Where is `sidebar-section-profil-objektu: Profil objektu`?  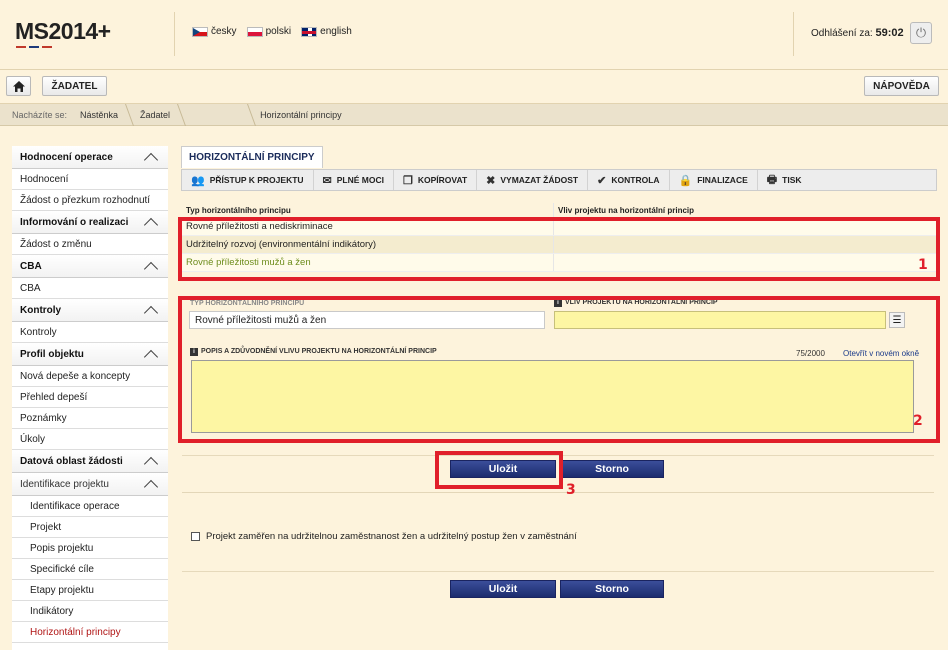 sidebar-section-profil-objektu: Profil objektu is located at coordinates (90, 354).